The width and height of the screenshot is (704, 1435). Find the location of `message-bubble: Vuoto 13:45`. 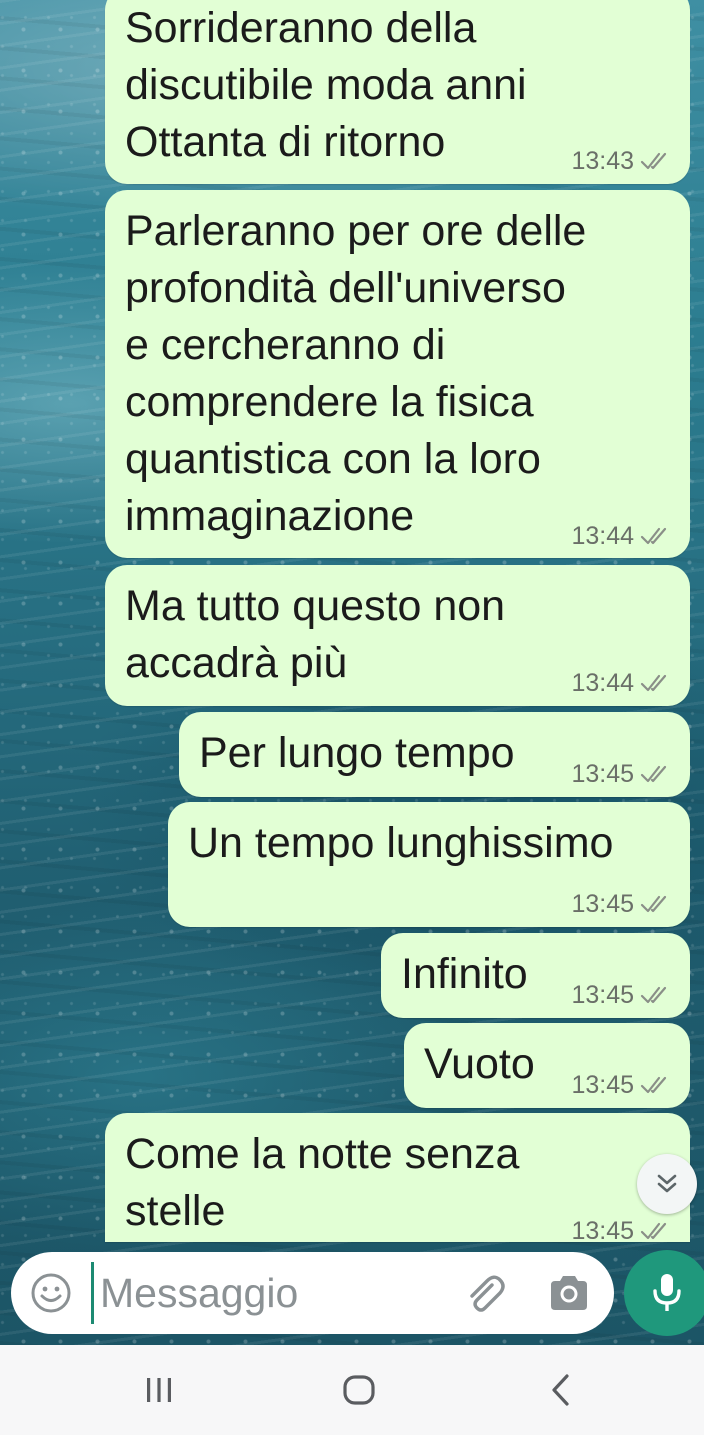

message-bubble: Vuoto 13:45 is located at coordinates (547, 1065).